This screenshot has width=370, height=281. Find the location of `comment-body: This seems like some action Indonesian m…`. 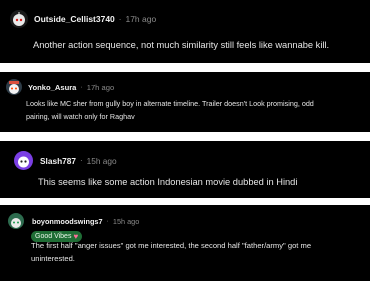

comment-body: This seems like some action Indonesian m… is located at coordinates (168, 182).